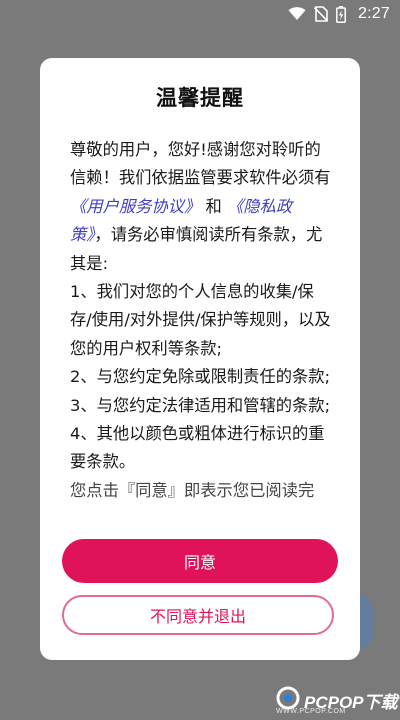 This screenshot has height=720, width=400. What do you see at coordinates (196, 249) in the screenshot?
I see `intro-after-text: ，请务必审慎阅读所有条款，尤其是:` at bounding box center [196, 249].